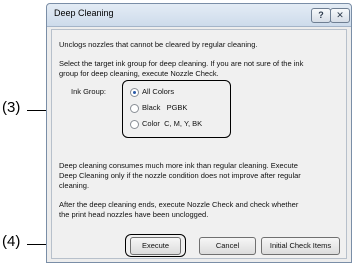 The height and width of the screenshot is (265, 357). What do you see at coordinates (134, 108) in the screenshot?
I see `radio-black` at bounding box center [134, 108].